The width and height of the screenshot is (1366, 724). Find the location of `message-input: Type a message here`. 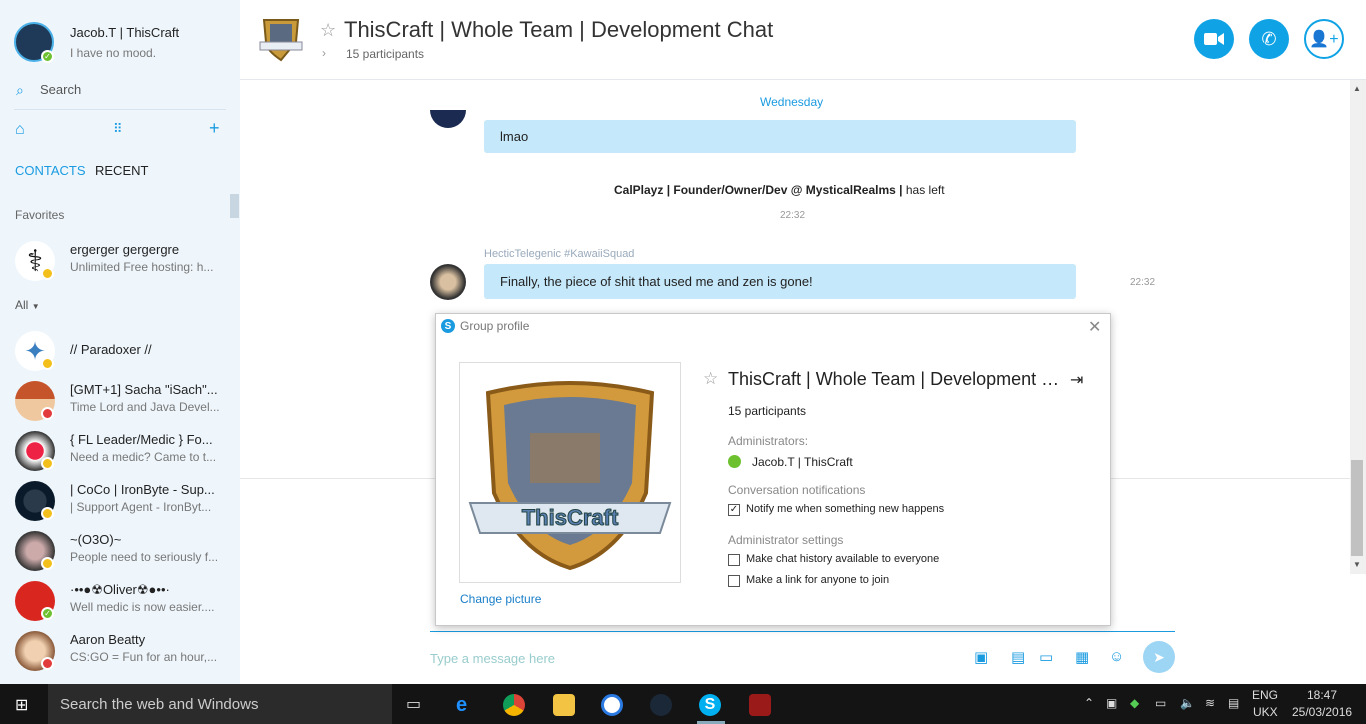

message-input: Type a message here is located at coordinates (492, 658).